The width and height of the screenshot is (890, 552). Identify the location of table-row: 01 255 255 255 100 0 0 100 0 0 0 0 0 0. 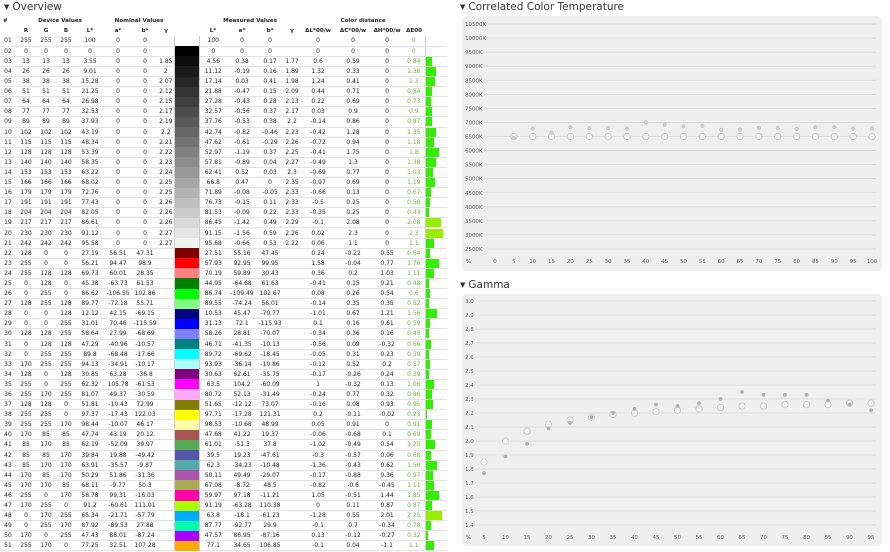
(224, 41).